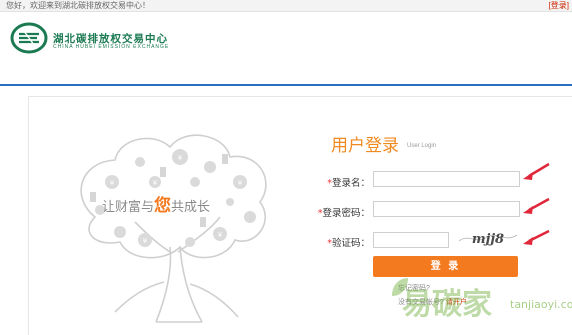 The height and width of the screenshot is (335, 572). Describe the element at coordinates (365, 146) in the screenshot. I see `login-title: 用户登录` at that location.